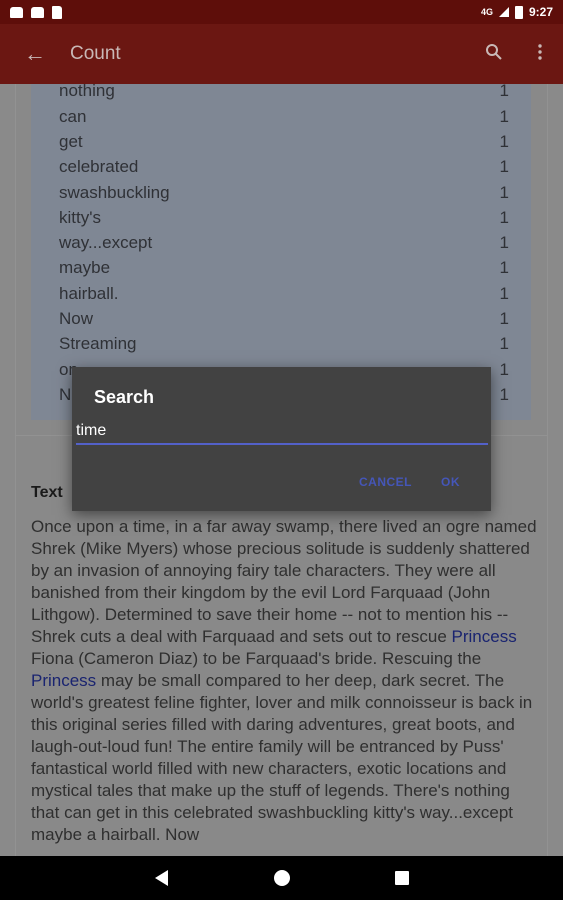  Describe the element at coordinates (80, 217) in the screenshot. I see `word-label: kitty's` at that location.